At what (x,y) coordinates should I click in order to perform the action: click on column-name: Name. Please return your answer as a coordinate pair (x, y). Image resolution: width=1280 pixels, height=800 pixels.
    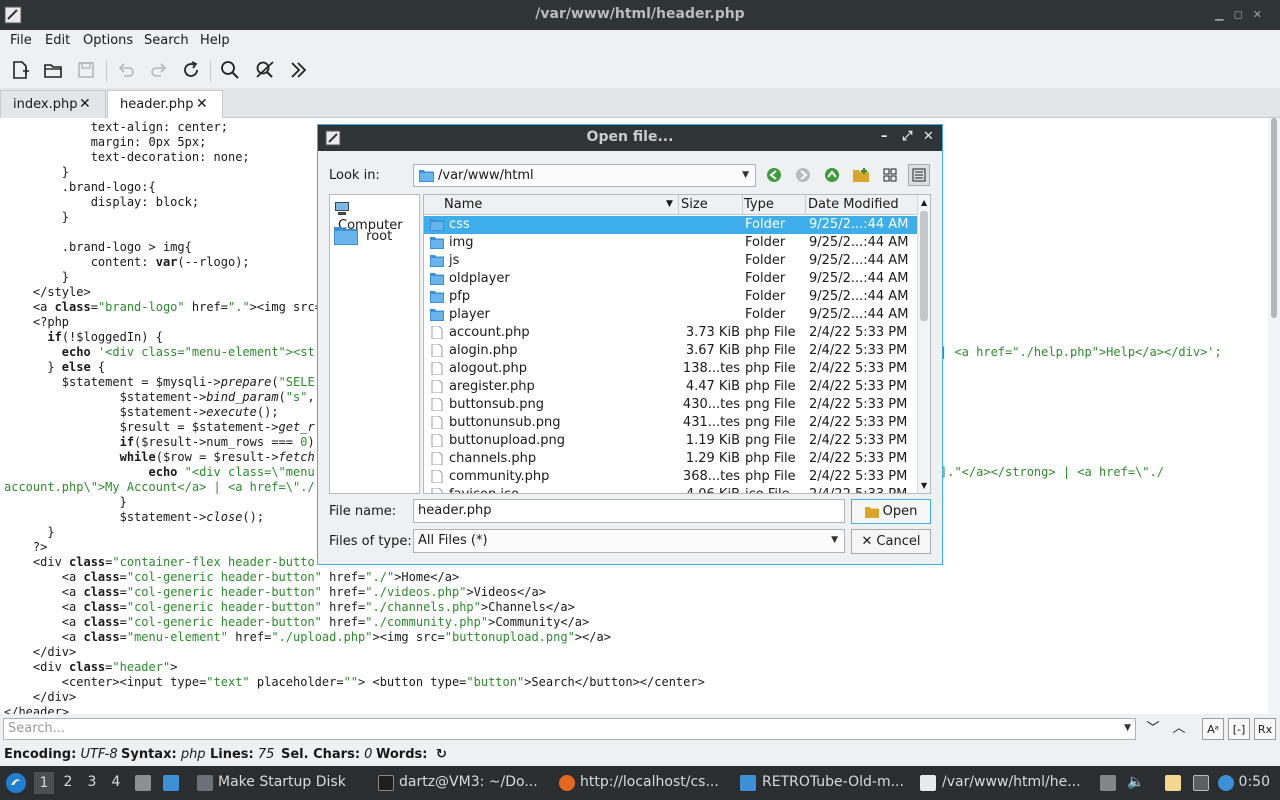
    Looking at the image, I should click on (463, 204).